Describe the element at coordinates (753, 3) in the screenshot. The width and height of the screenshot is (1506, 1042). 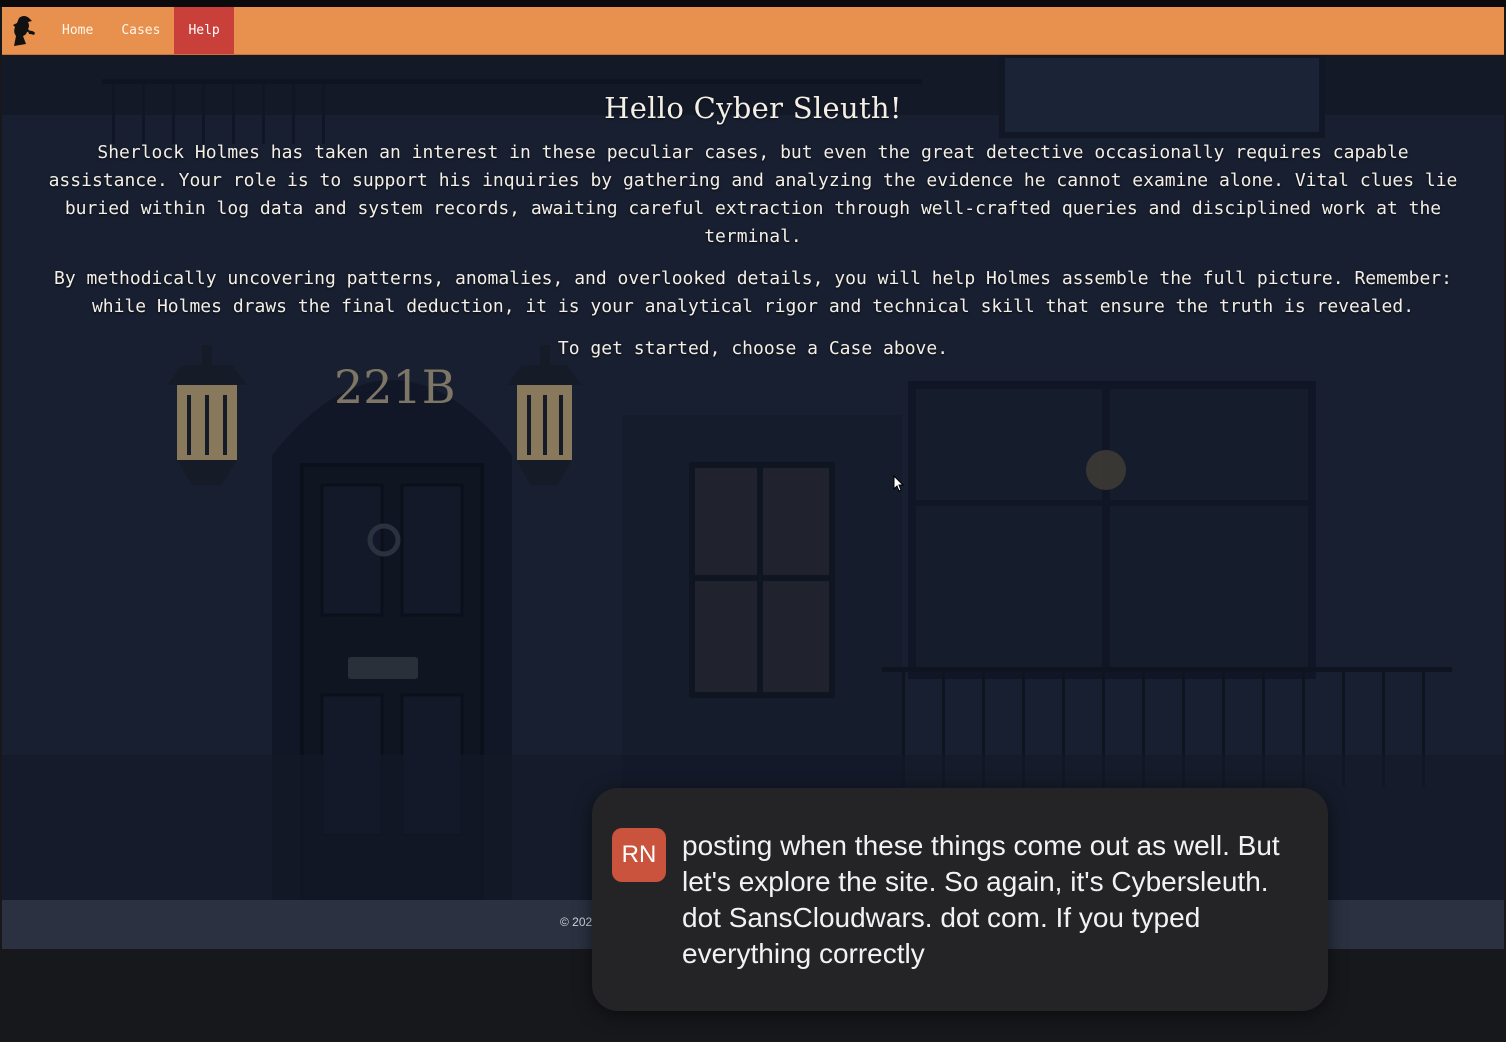
I see `window-top-edge` at that location.